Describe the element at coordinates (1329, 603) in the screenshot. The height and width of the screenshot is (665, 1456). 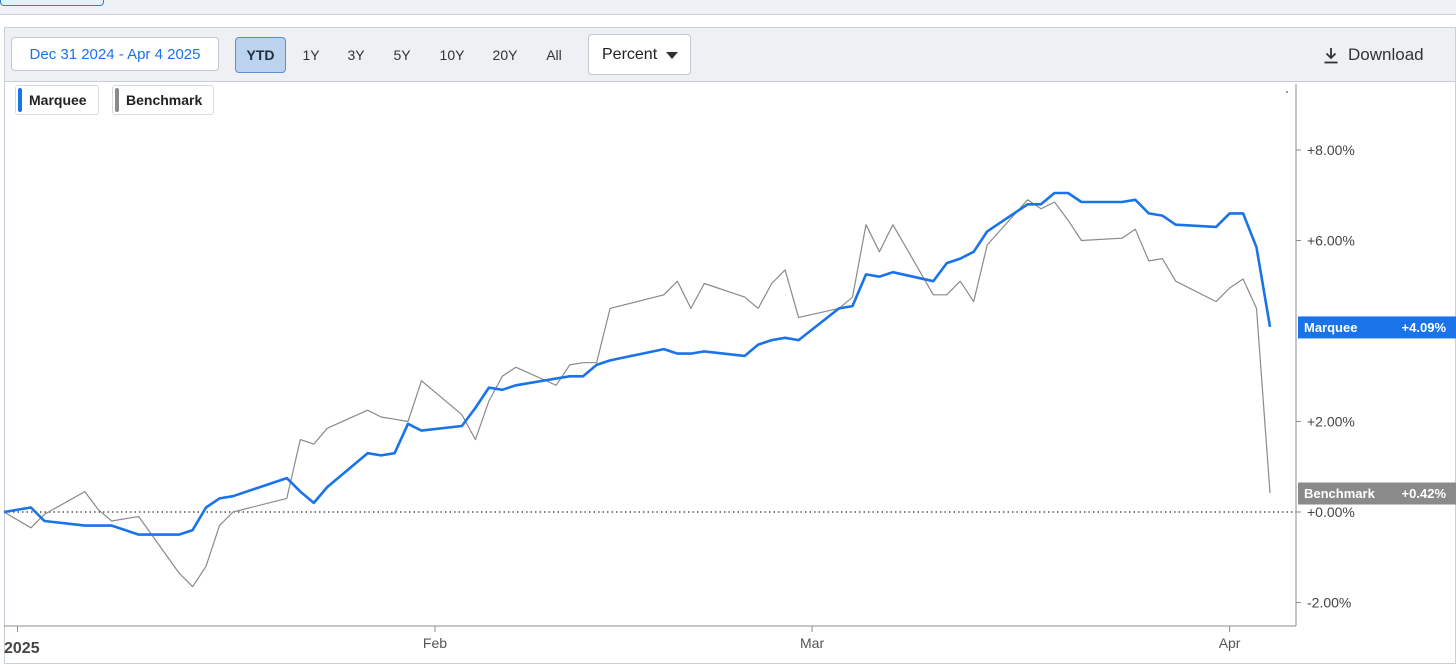
I see `y-tick-label: -2.00%` at that location.